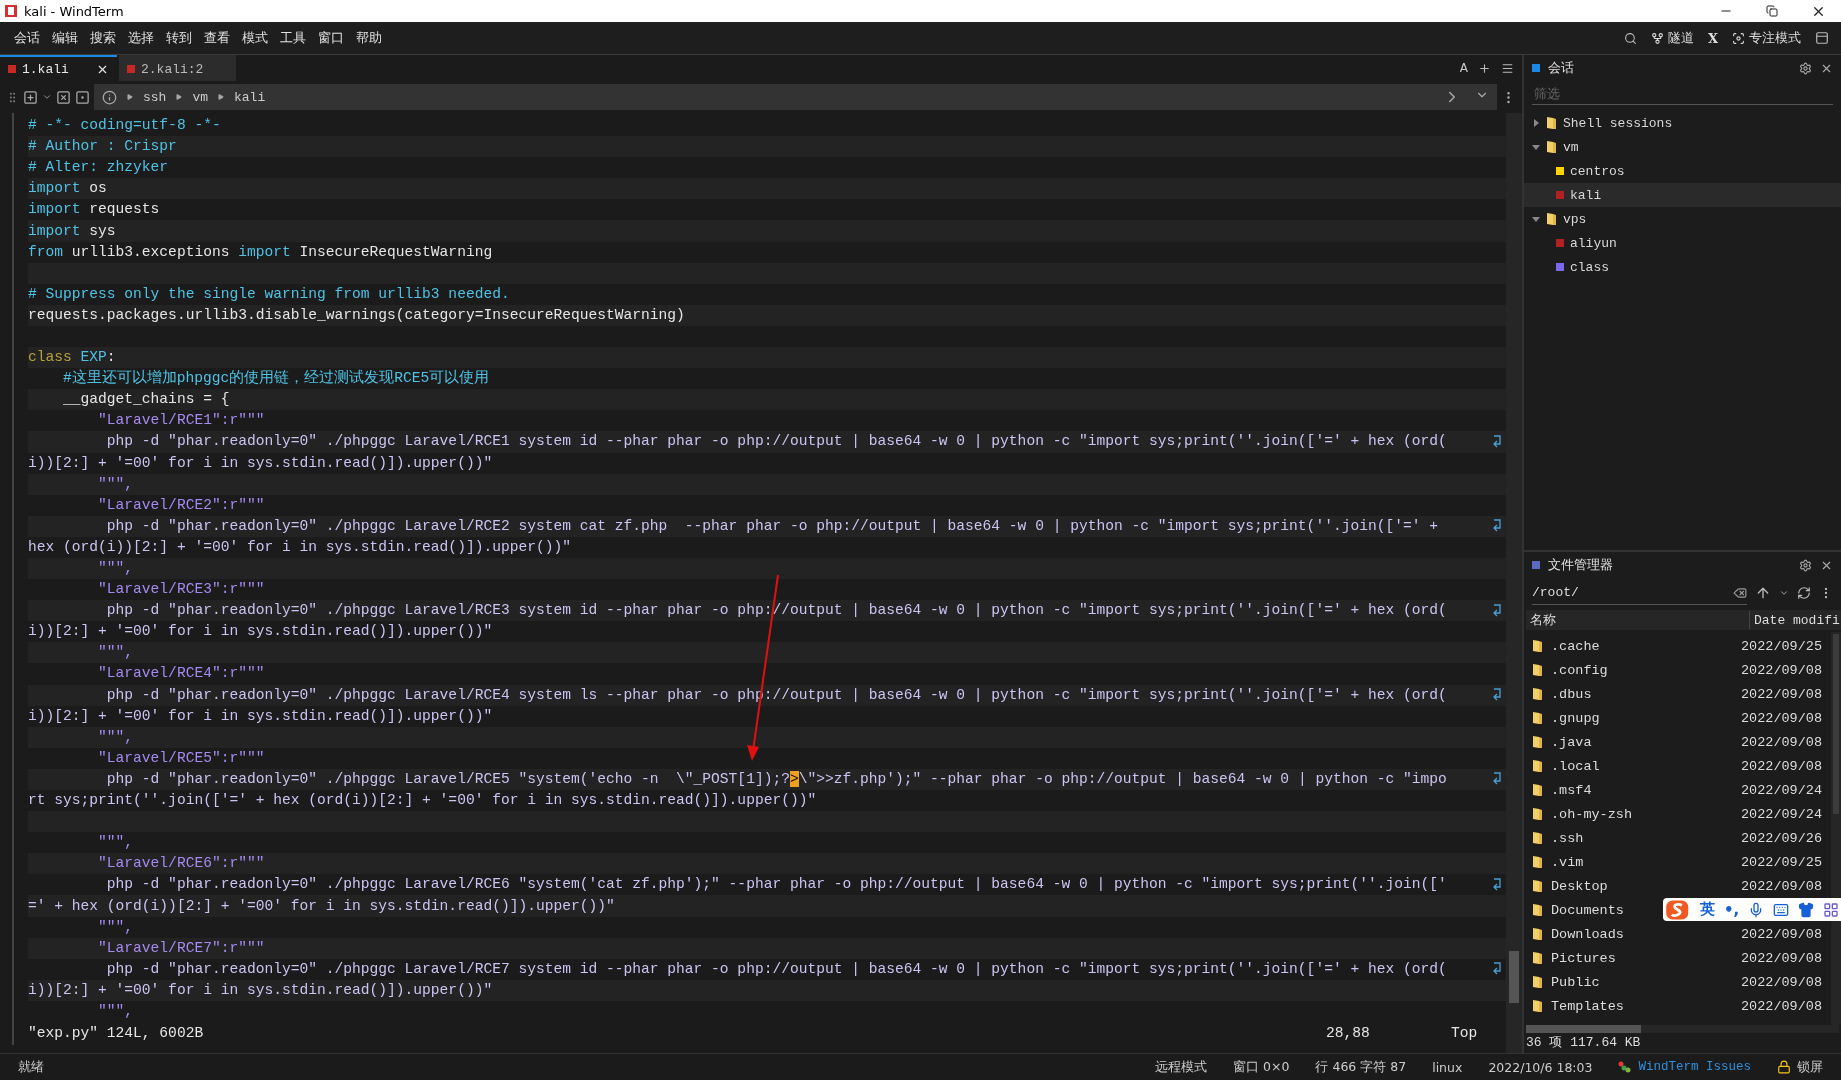 The image size is (1841, 1080). Describe the element at coordinates (1682, 94) in the screenshot. I see `filter-field: 筛选` at that location.